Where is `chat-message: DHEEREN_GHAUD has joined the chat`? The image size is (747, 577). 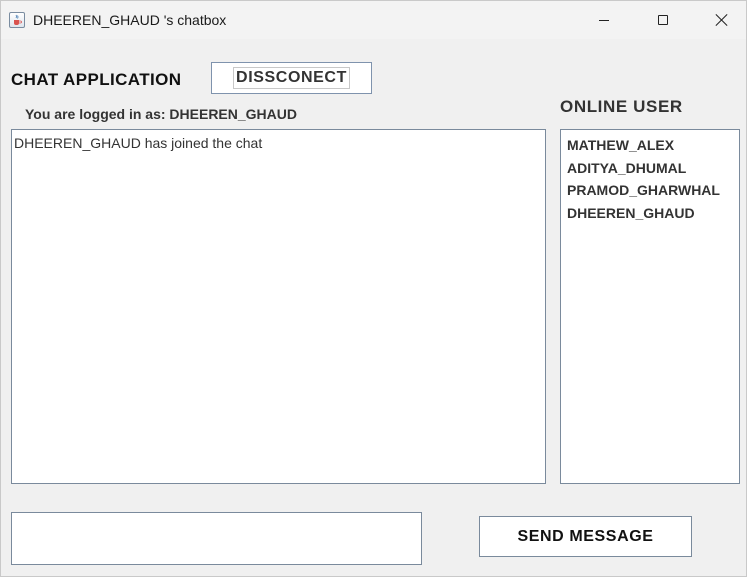
chat-message: DHEEREN_GHAUD has joined the chat is located at coordinates (138, 143).